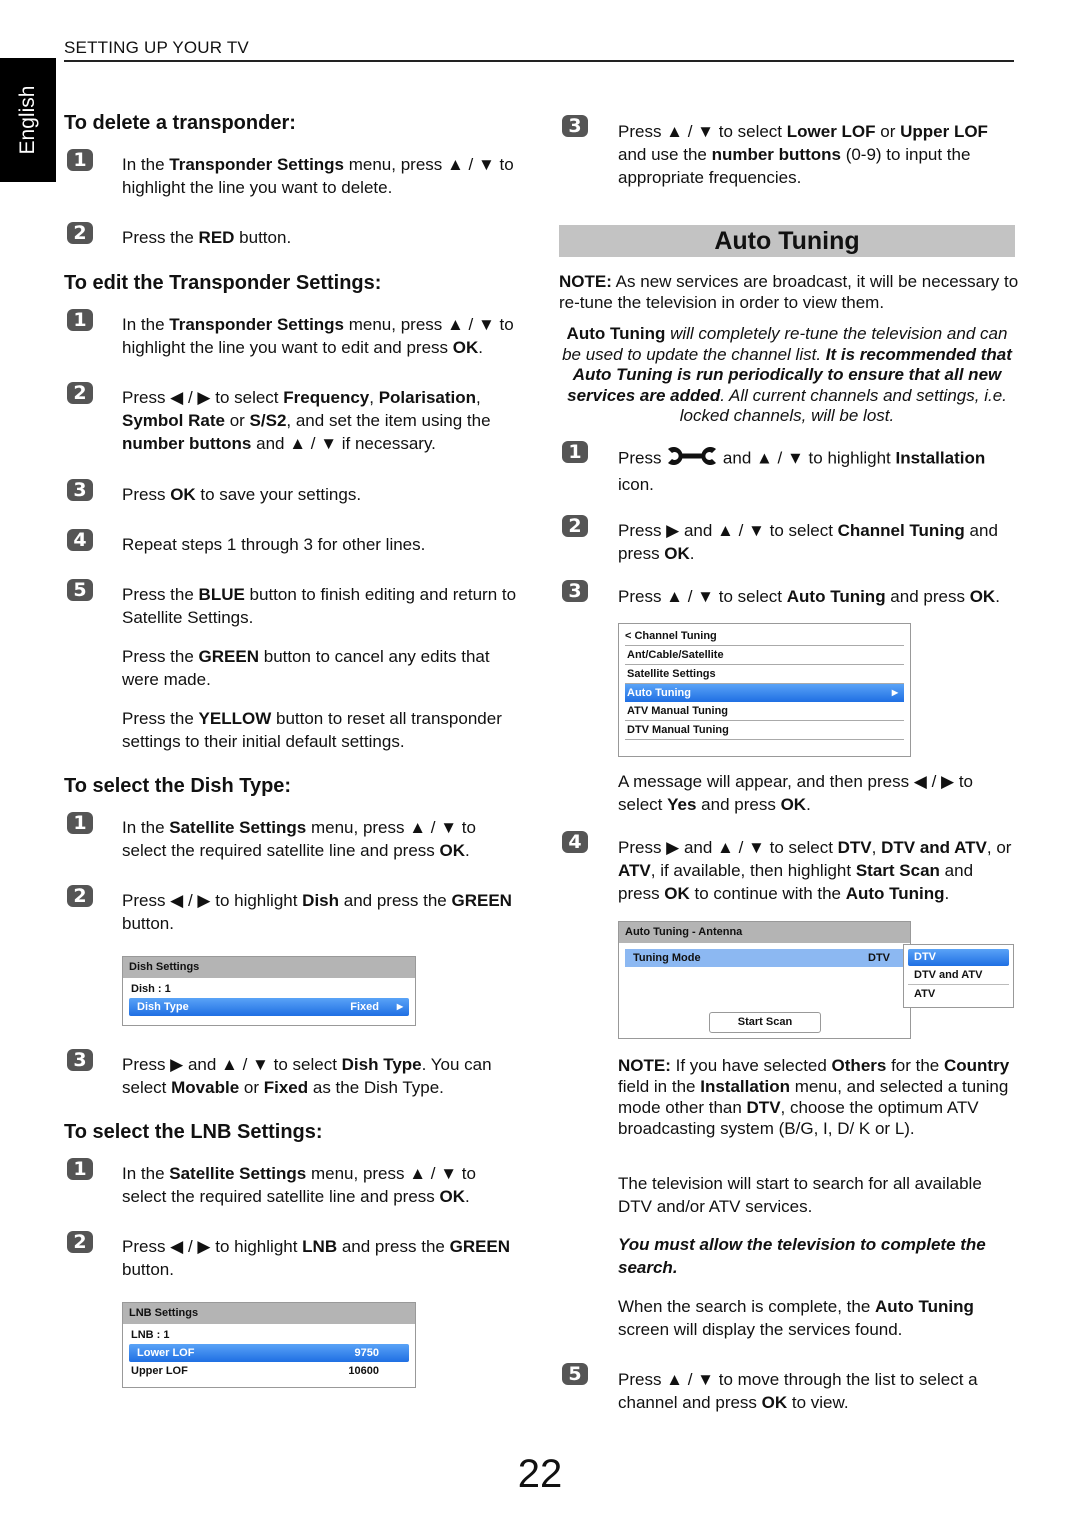 The width and height of the screenshot is (1080, 1529). What do you see at coordinates (223, 283) in the screenshot?
I see `edit-transponder-heading: To edit the Transponder Settings:` at bounding box center [223, 283].